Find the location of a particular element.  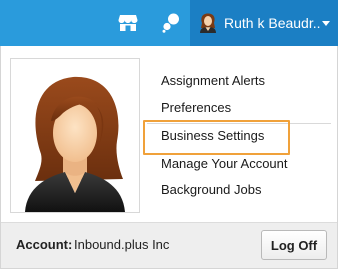

account-name: Inbound.plus Inc is located at coordinates (122, 244).